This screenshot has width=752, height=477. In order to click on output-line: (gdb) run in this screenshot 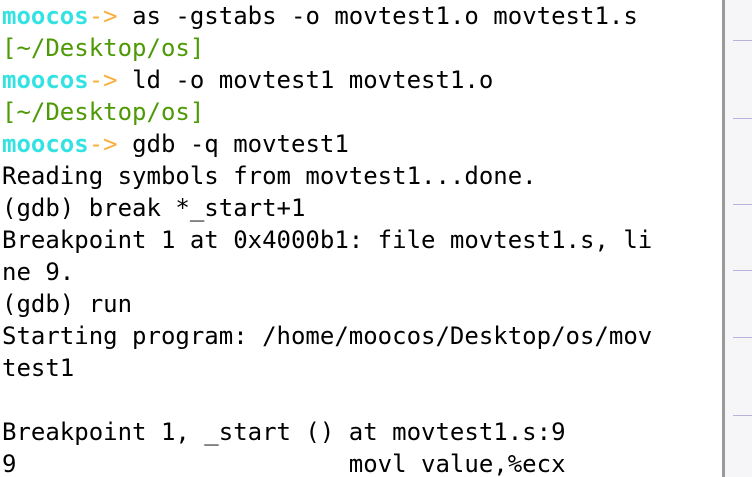, I will do `click(67, 304)`.